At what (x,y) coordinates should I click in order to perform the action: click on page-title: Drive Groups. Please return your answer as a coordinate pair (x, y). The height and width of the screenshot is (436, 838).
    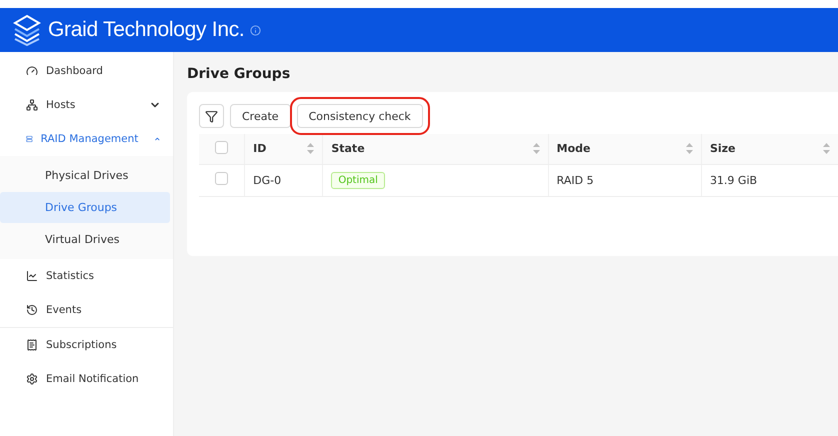
    Looking at the image, I should click on (239, 74).